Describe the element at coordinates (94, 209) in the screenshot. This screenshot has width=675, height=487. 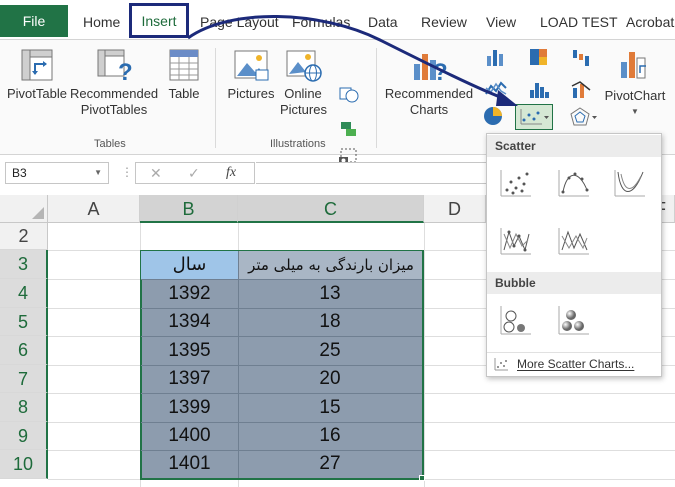
I see `column-header-a: A` at that location.